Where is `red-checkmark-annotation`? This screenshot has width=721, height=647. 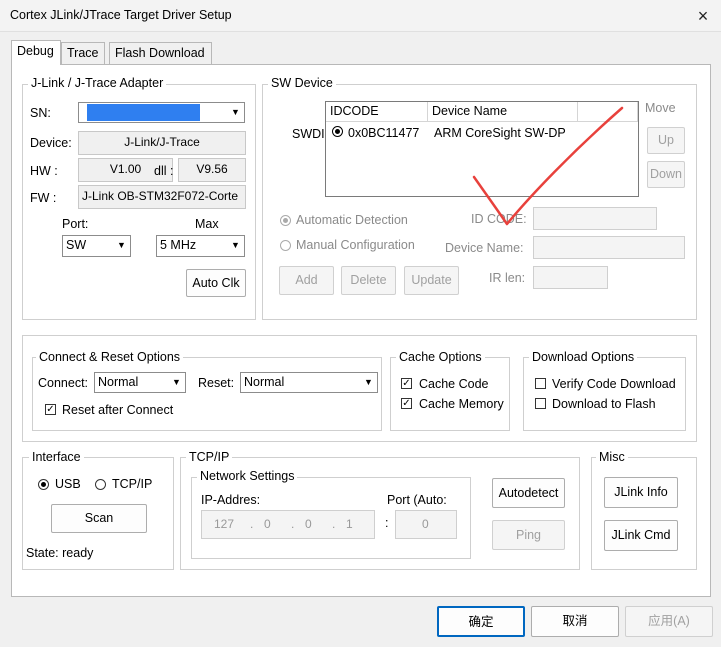
red-checkmark-annotation is located at coordinates (548, 166).